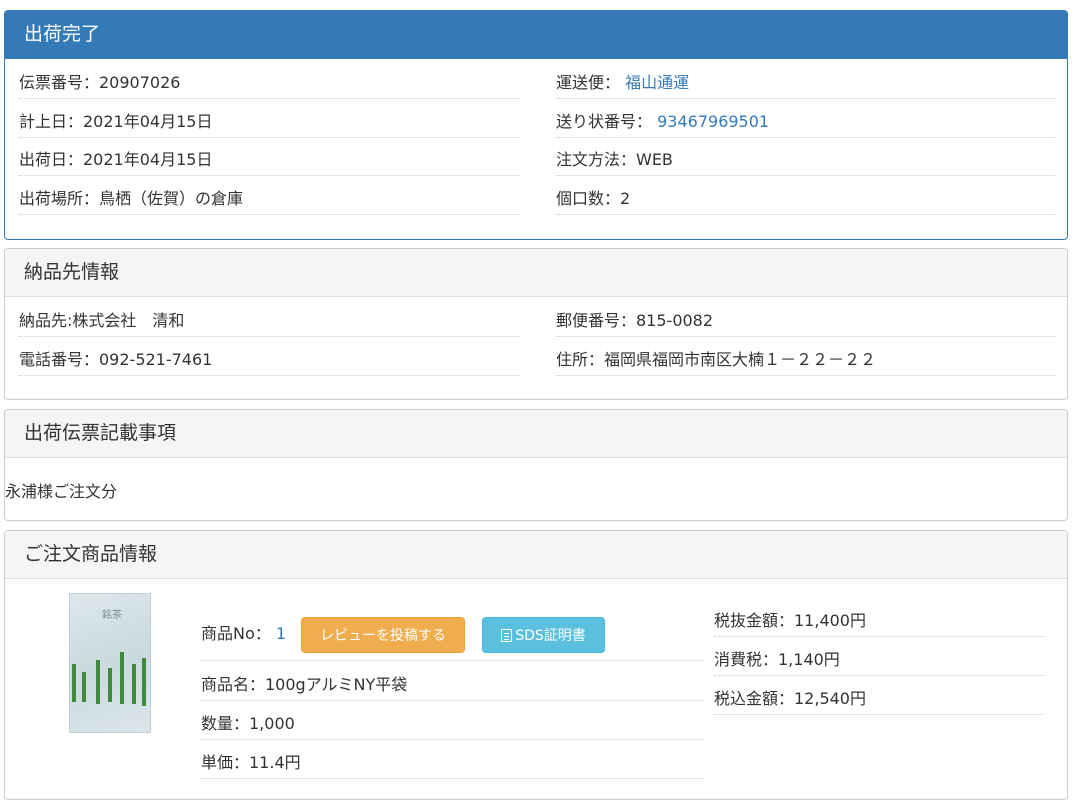 The image size is (1080, 800). What do you see at coordinates (269, 161) in the screenshot?
I see `ship-date: 出荷日：2021年04月15日` at bounding box center [269, 161].